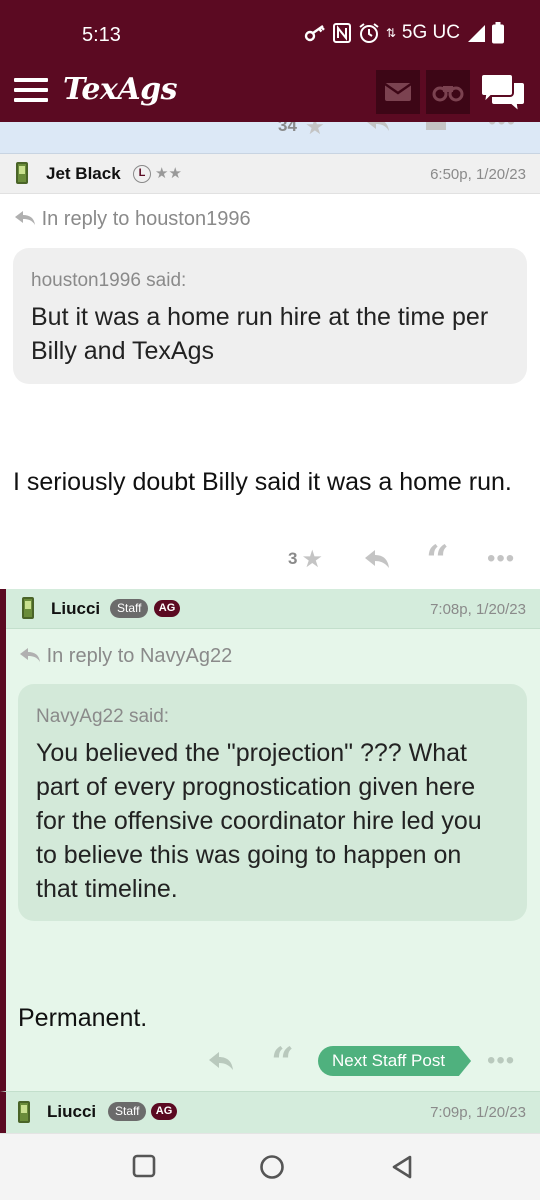 The height and width of the screenshot is (1200, 540). I want to click on texags-logo: TexAgs, so click(120, 89).